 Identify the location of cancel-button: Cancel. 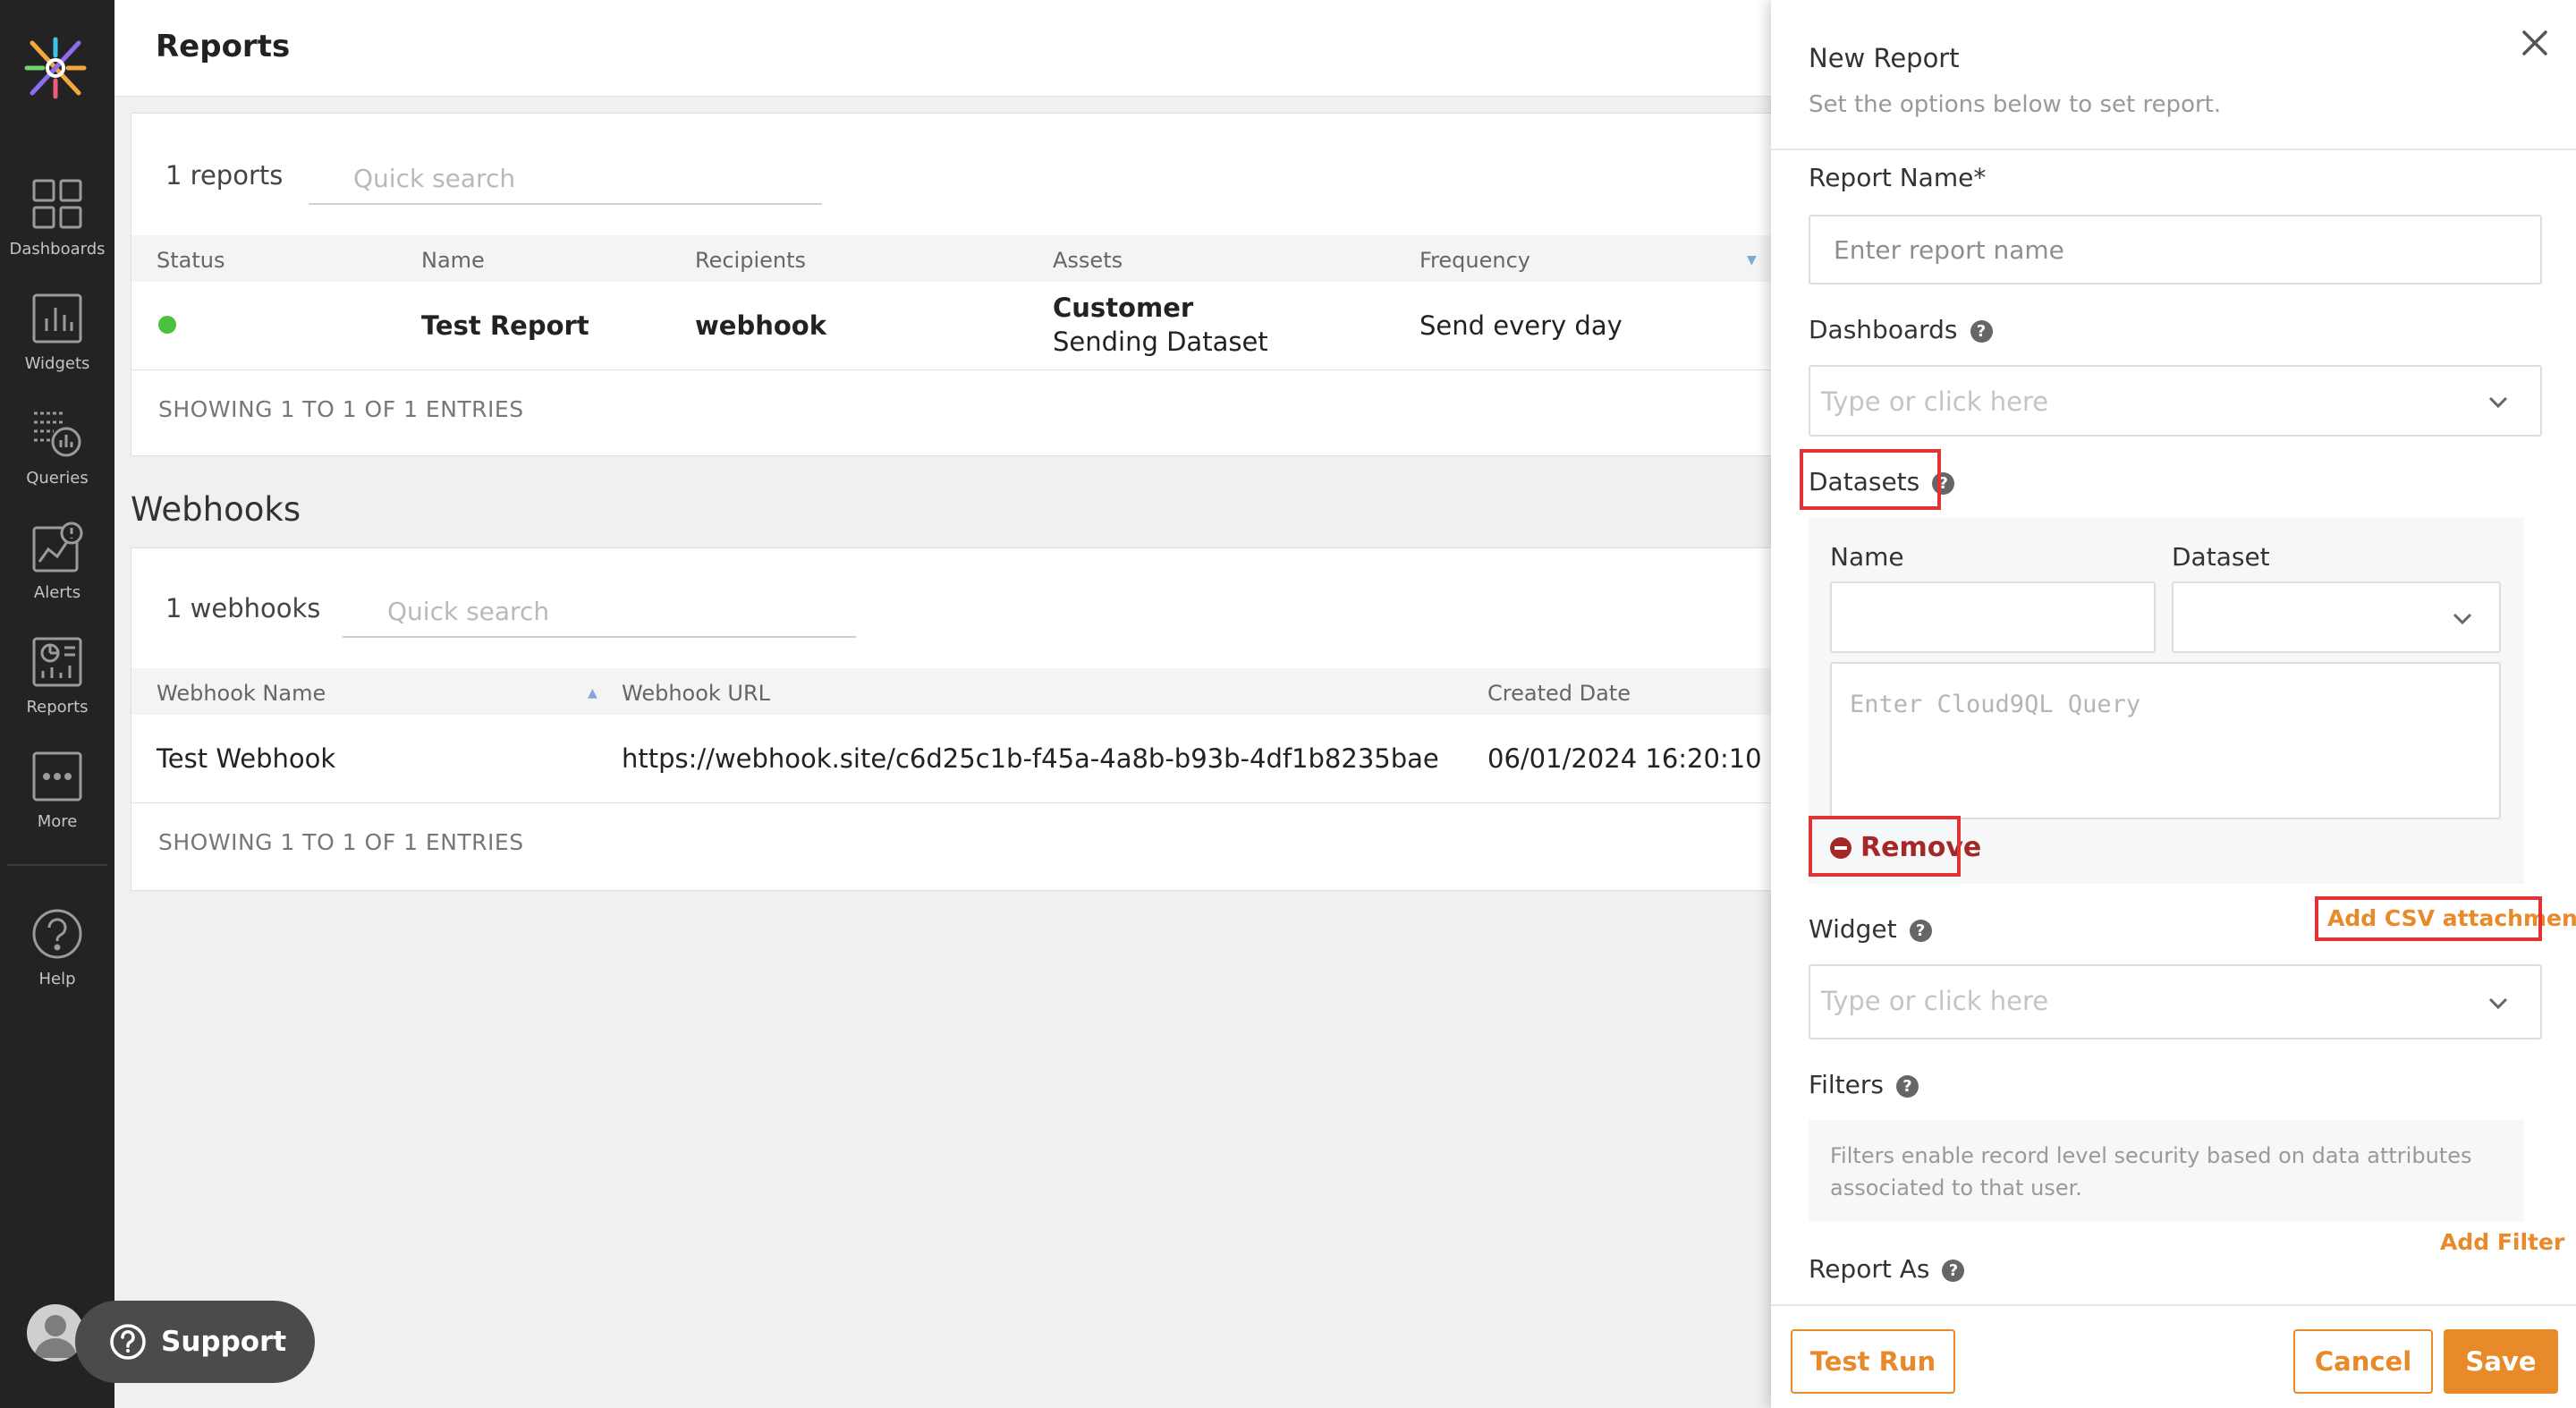
(2363, 1361).